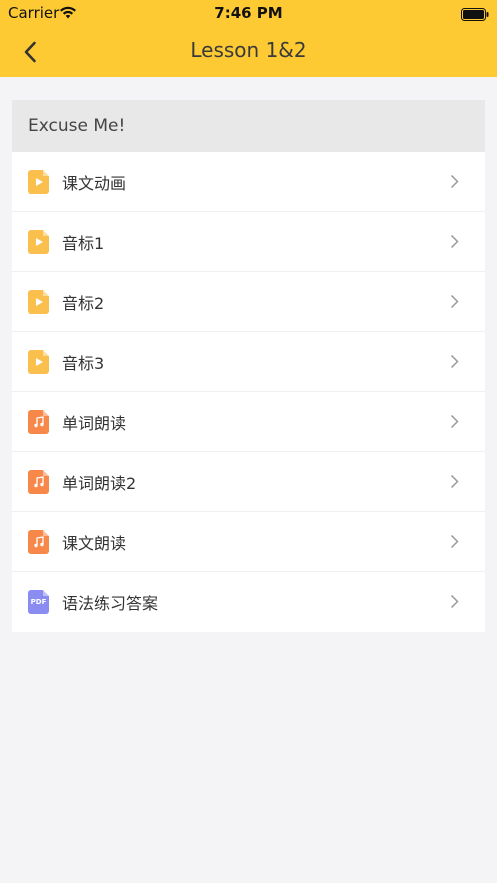 This screenshot has width=497, height=883. Describe the element at coordinates (94, 423) in the screenshot. I see `list-item-label: 单词朗读` at that location.